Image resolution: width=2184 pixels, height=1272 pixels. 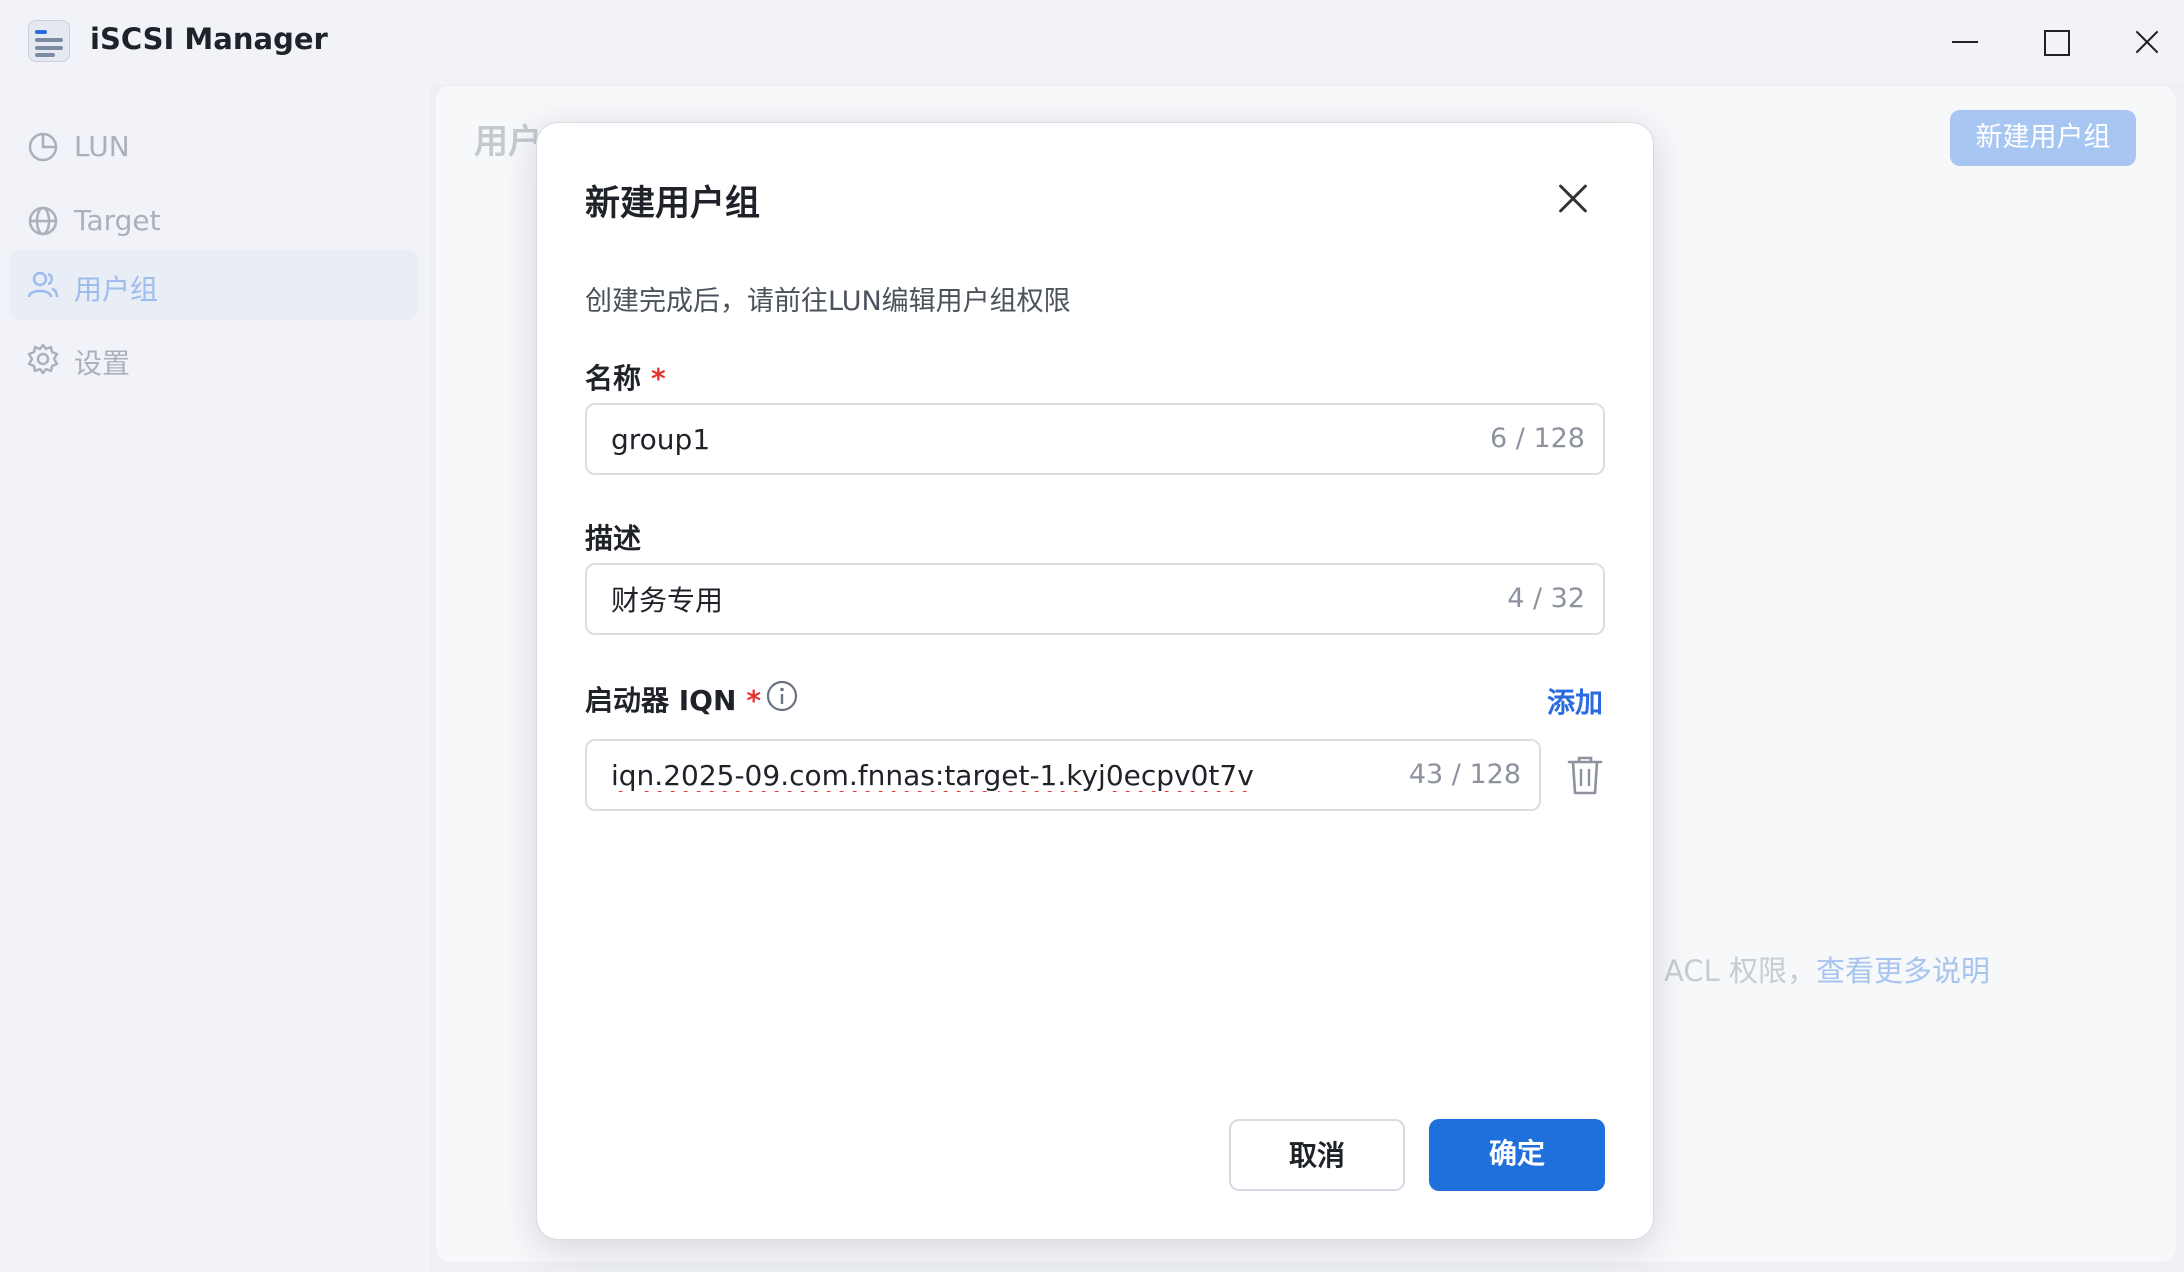 I want to click on name-field: 6 / 128, so click(x=1095, y=439).